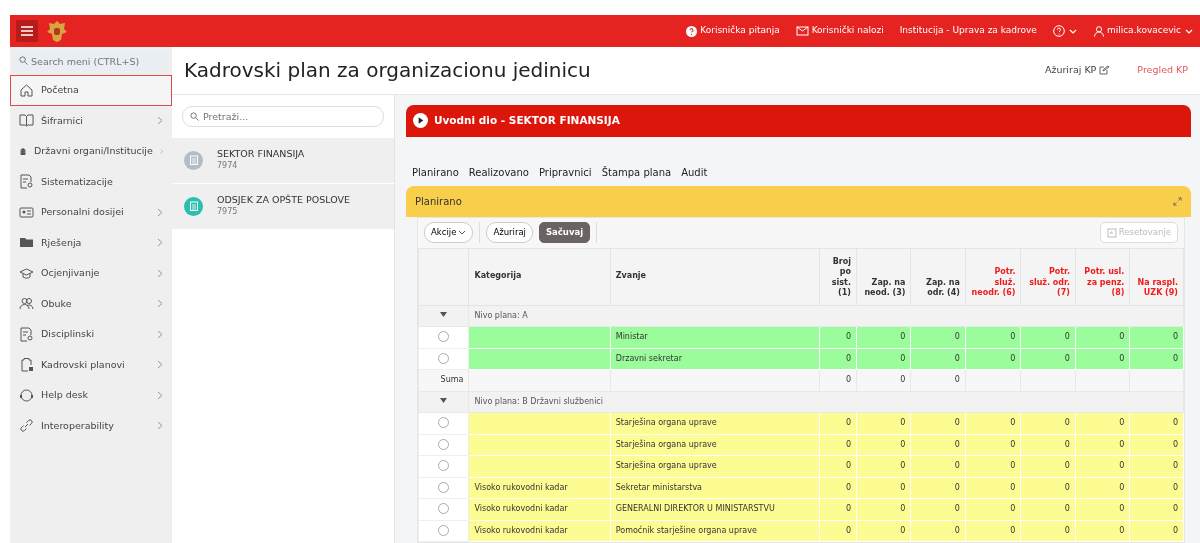  I want to click on unit-item: SEKTOR FINANSIJA 7974, so click(283, 160).